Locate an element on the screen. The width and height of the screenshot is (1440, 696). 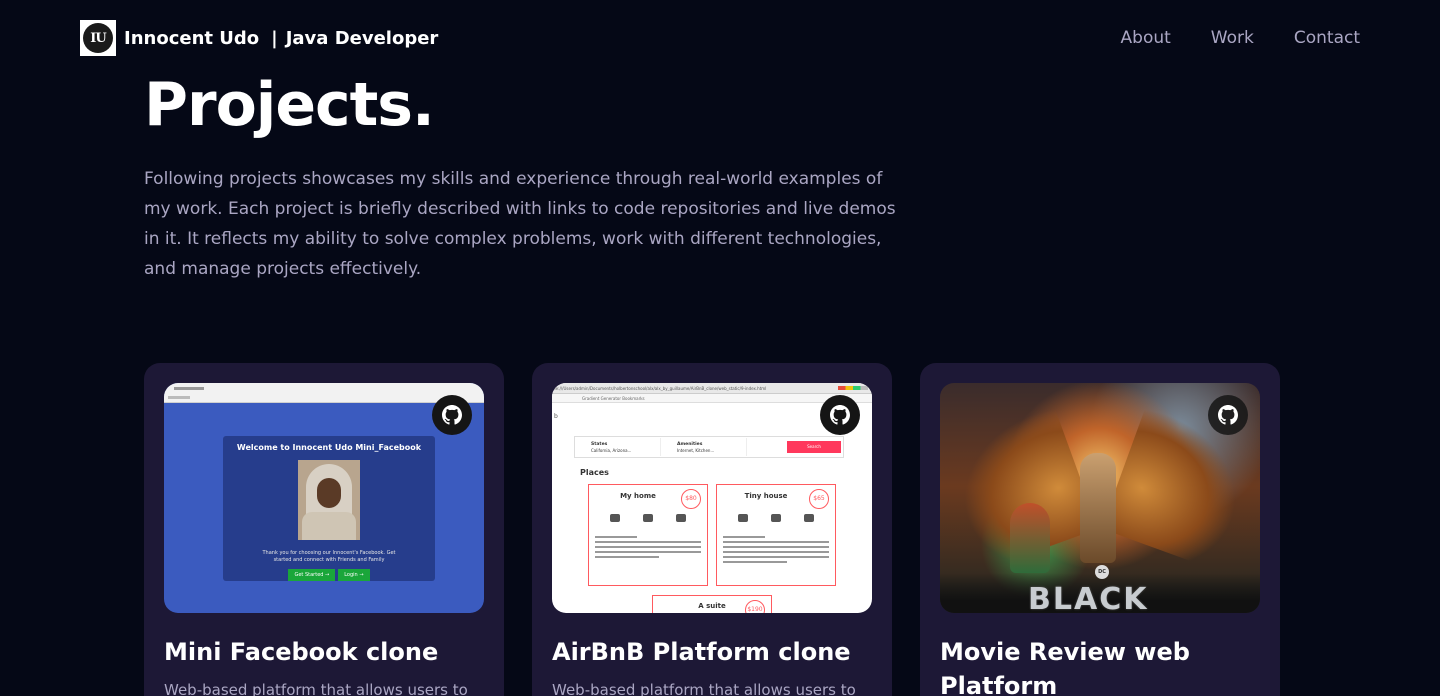
project-title: AirBnB Platform clone is located at coordinates (701, 652).